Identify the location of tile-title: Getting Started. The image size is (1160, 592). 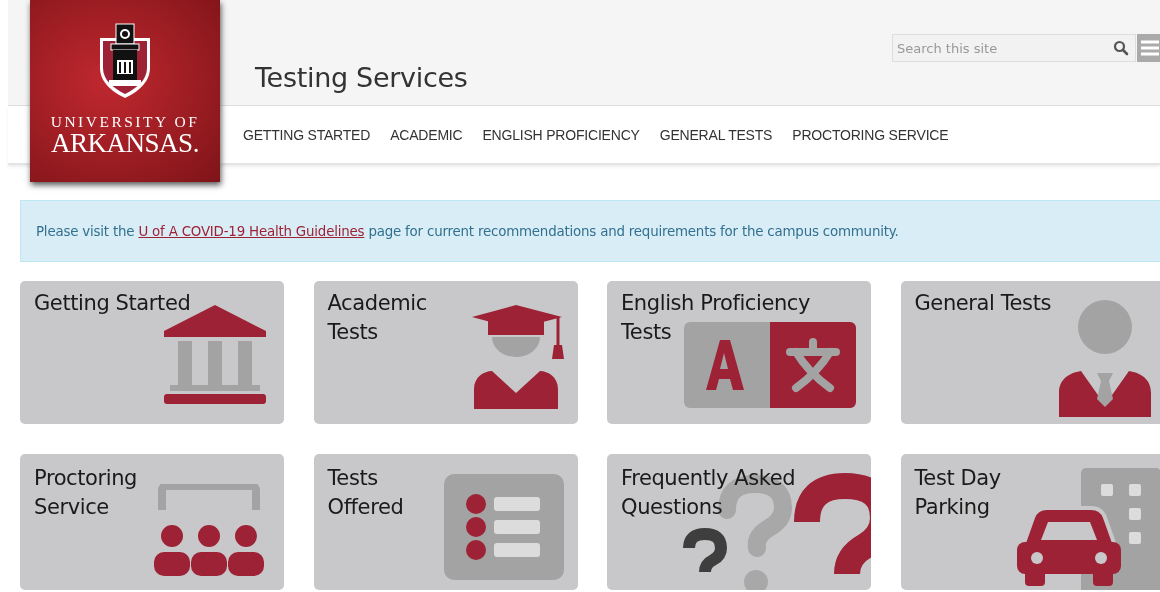
(112, 303).